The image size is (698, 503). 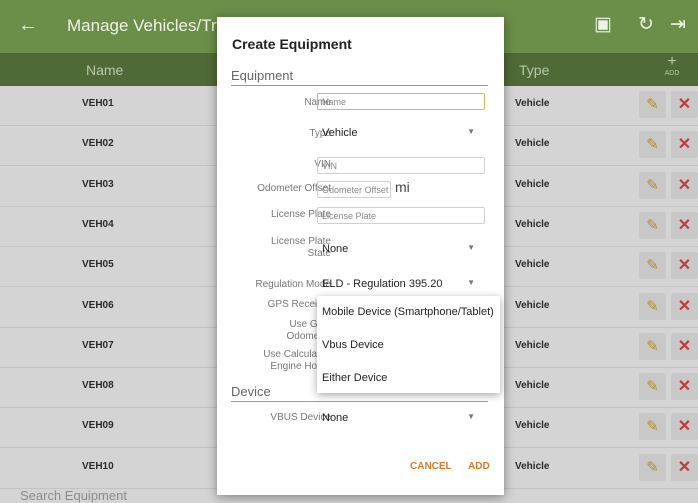 I want to click on row-name: VEH03, so click(x=98, y=184).